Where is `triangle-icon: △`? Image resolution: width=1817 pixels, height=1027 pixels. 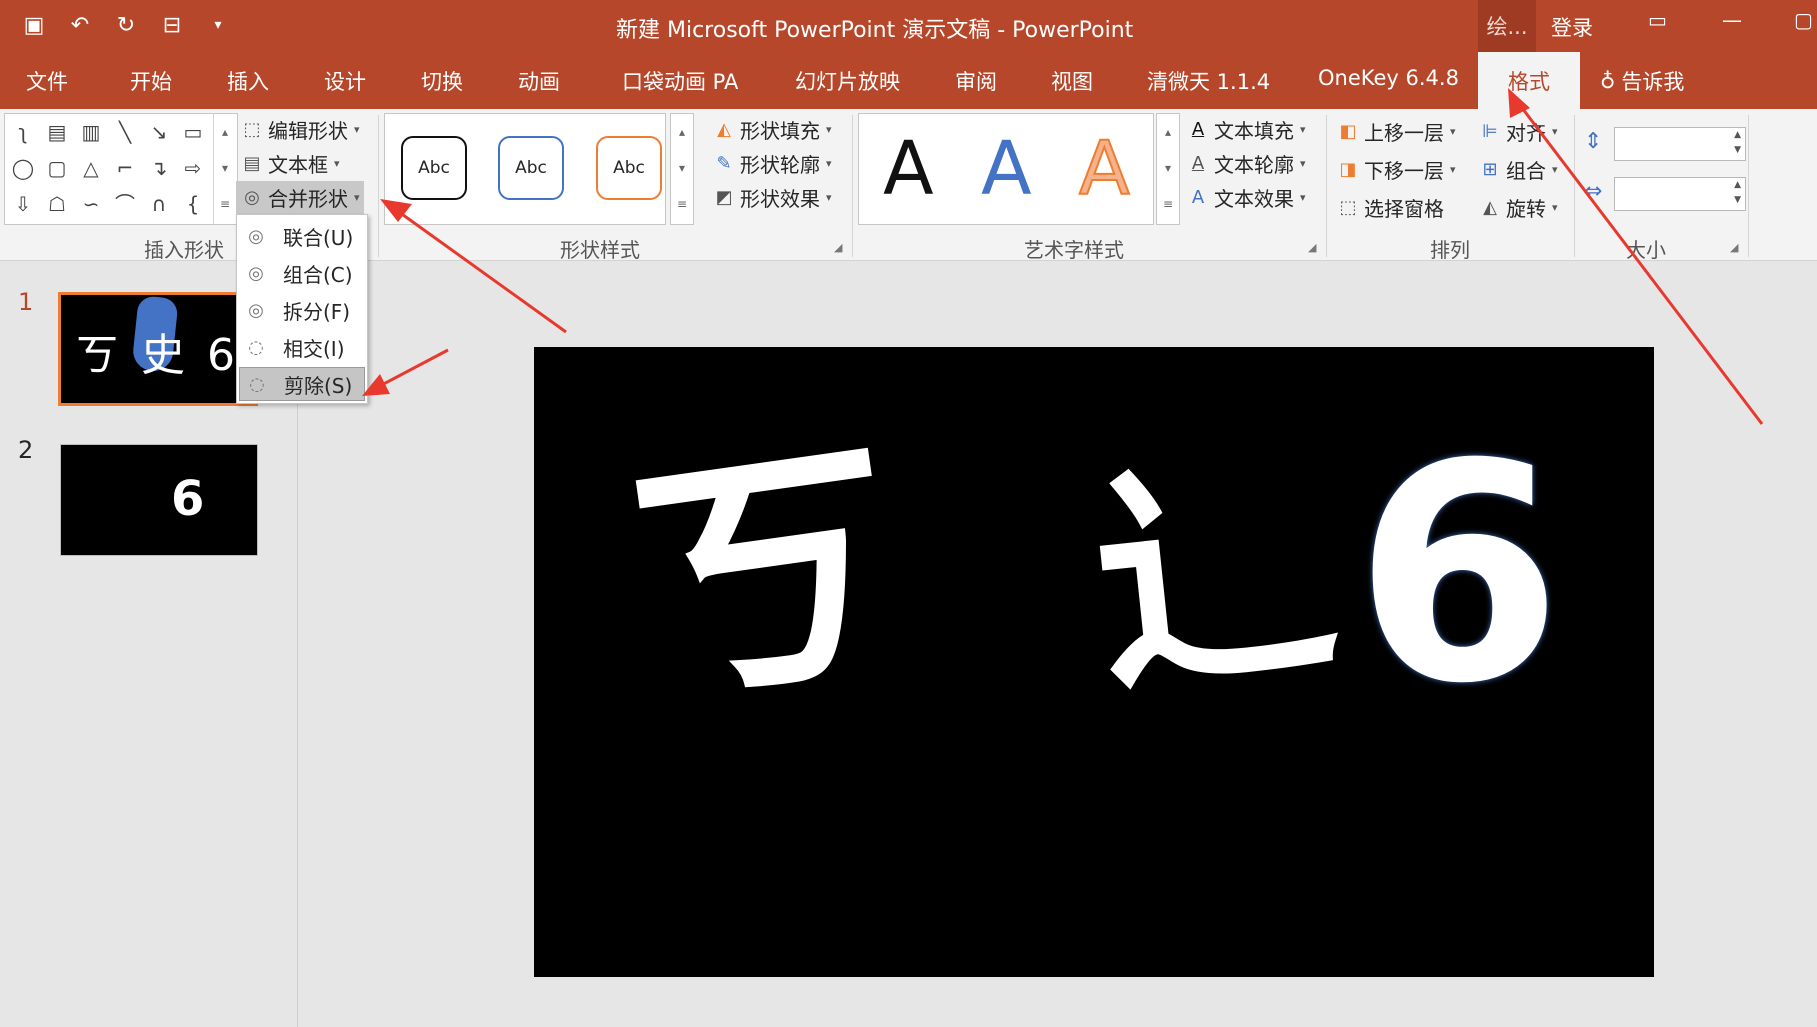 triangle-icon: △ is located at coordinates (91, 168).